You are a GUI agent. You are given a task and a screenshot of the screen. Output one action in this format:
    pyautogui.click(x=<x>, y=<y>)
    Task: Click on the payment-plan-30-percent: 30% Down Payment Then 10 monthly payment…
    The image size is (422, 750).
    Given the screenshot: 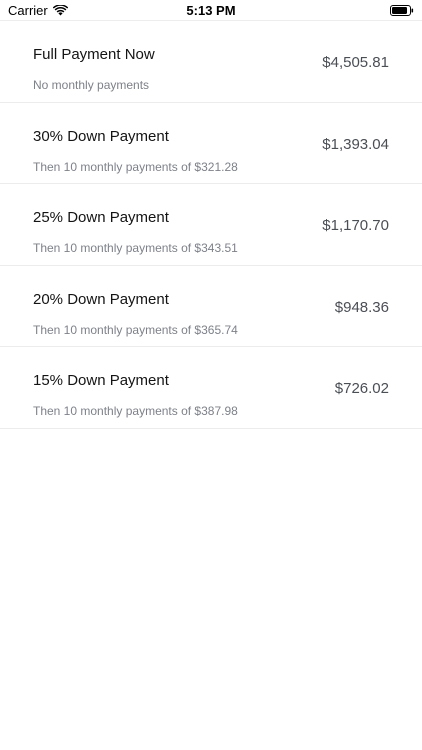 What is the action you would take?
    pyautogui.click(x=211, y=143)
    